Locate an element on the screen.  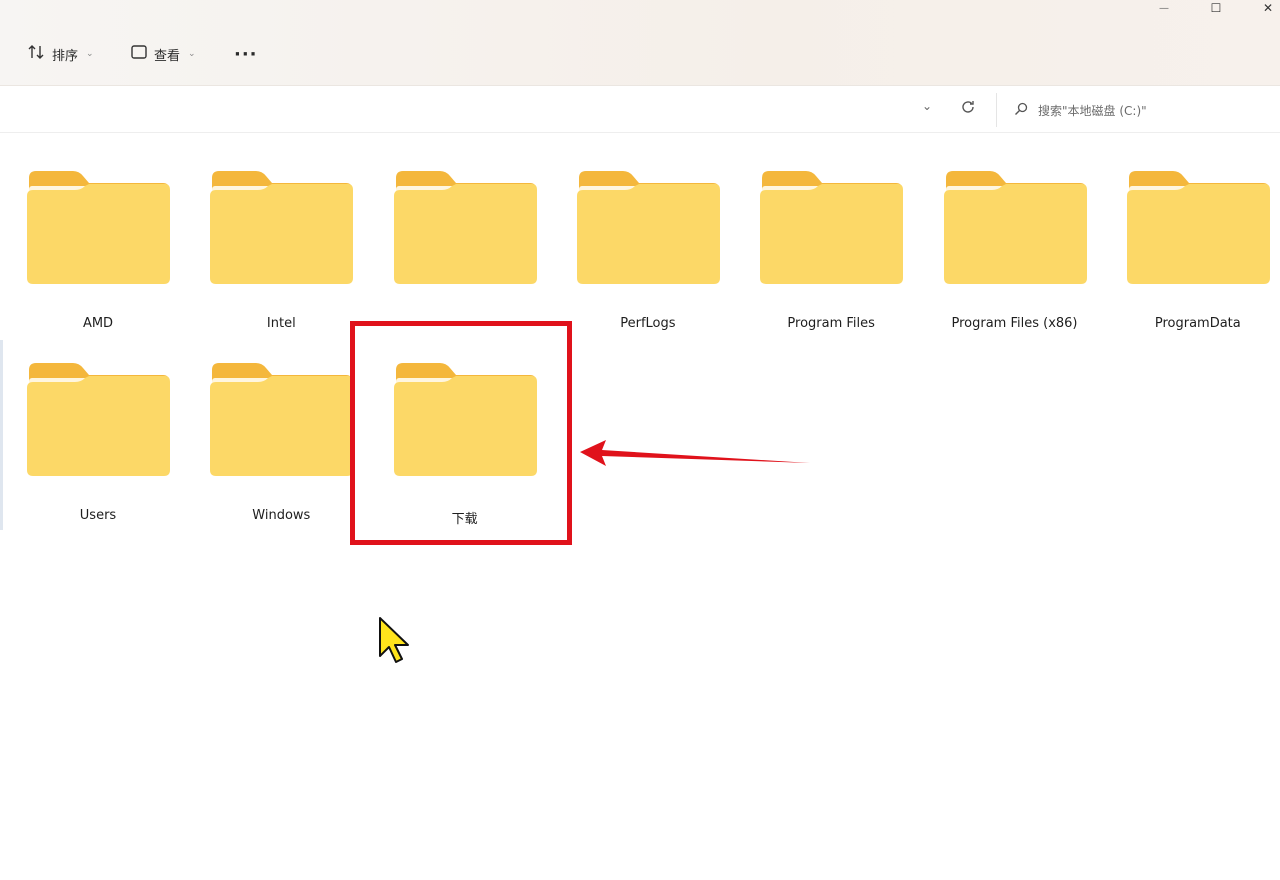
highlight-box is located at coordinates (461, 433).